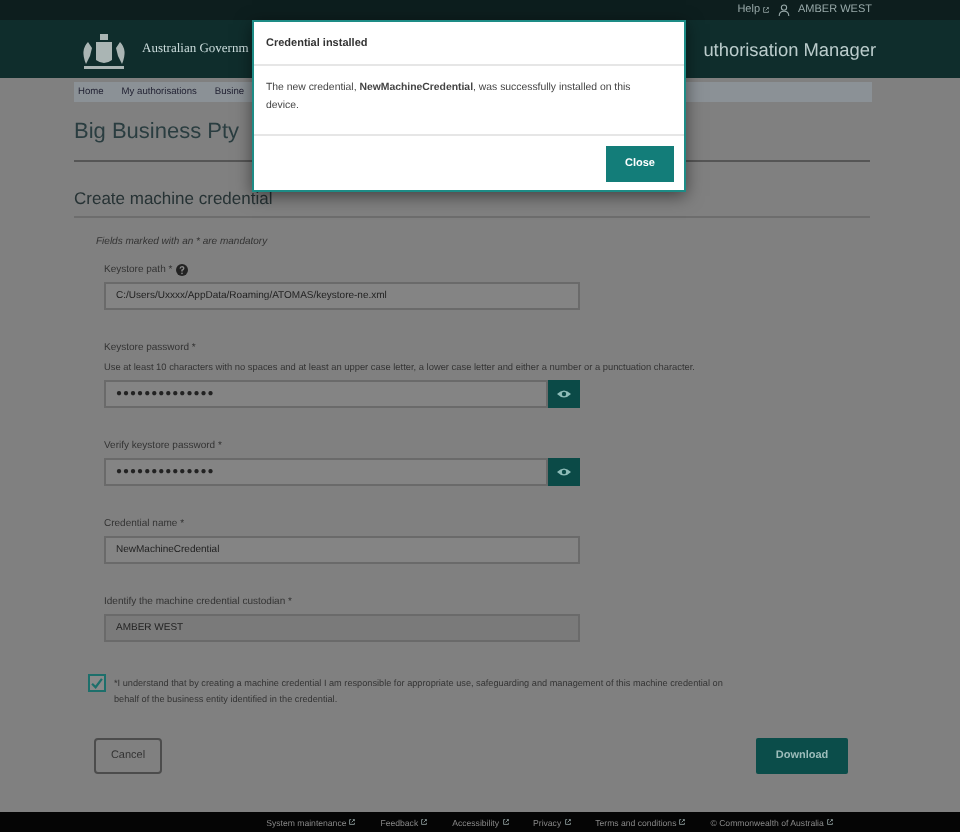 This screenshot has width=960, height=832. I want to click on help-icon, so click(182, 270).